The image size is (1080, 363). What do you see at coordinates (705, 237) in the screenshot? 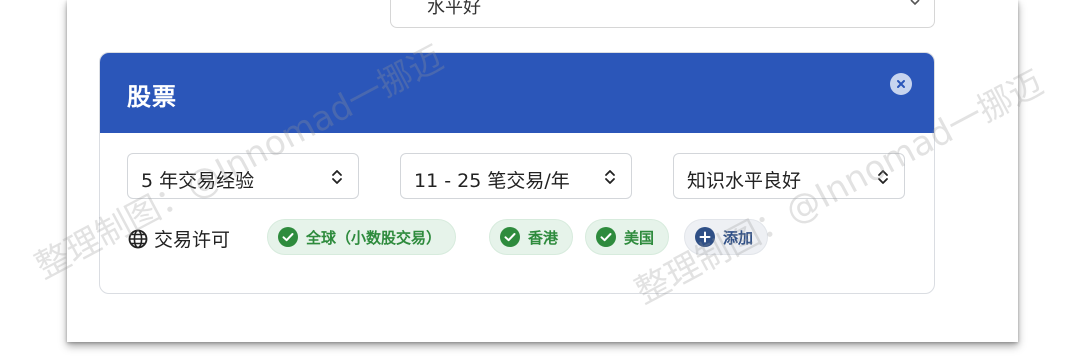
I see `plus-circle-icon` at bounding box center [705, 237].